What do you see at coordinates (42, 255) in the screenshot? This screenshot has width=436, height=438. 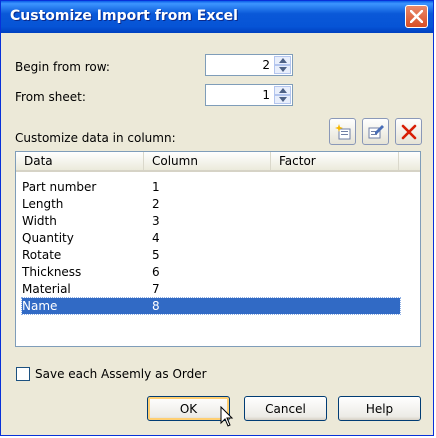 I see `row-data-cell: Rotate` at bounding box center [42, 255].